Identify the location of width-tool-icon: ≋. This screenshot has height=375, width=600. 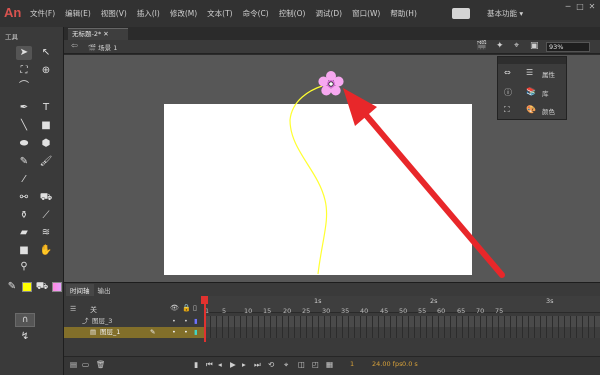
(46, 233).